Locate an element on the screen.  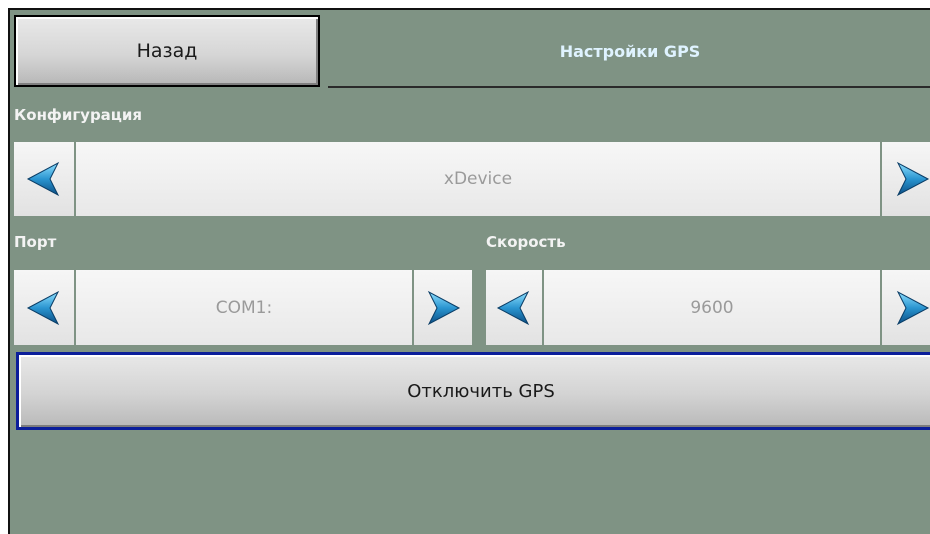
speed-label: Скорость is located at coordinates (526, 242).